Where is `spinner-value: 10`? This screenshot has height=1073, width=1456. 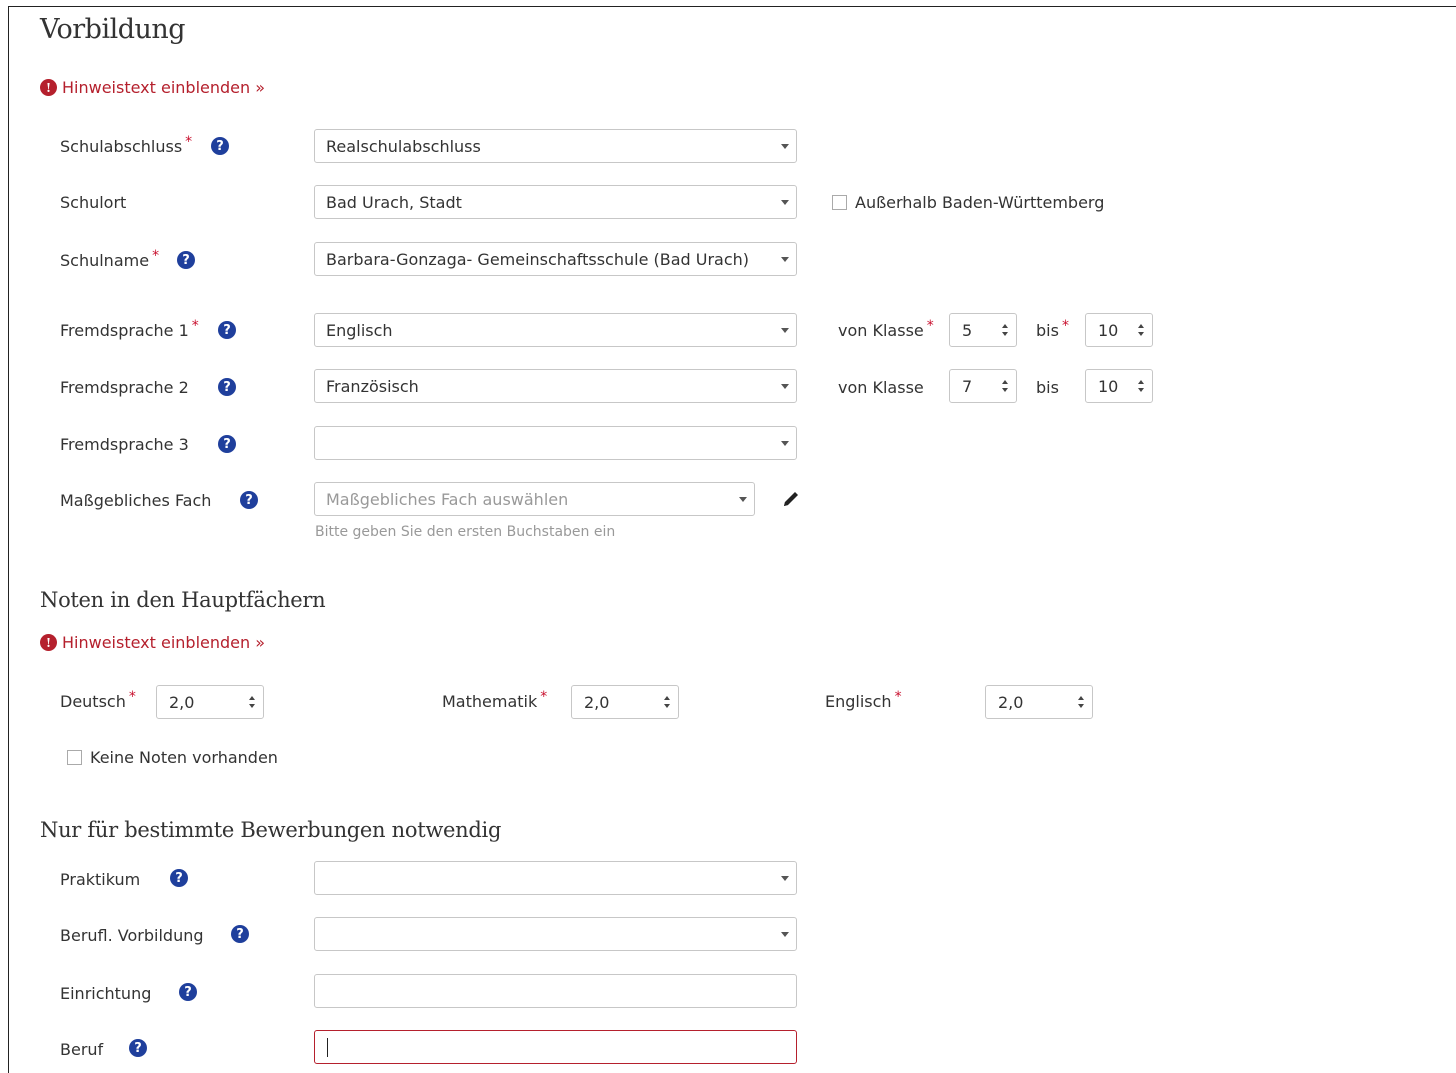
spinner-value: 10 is located at coordinates (1108, 386).